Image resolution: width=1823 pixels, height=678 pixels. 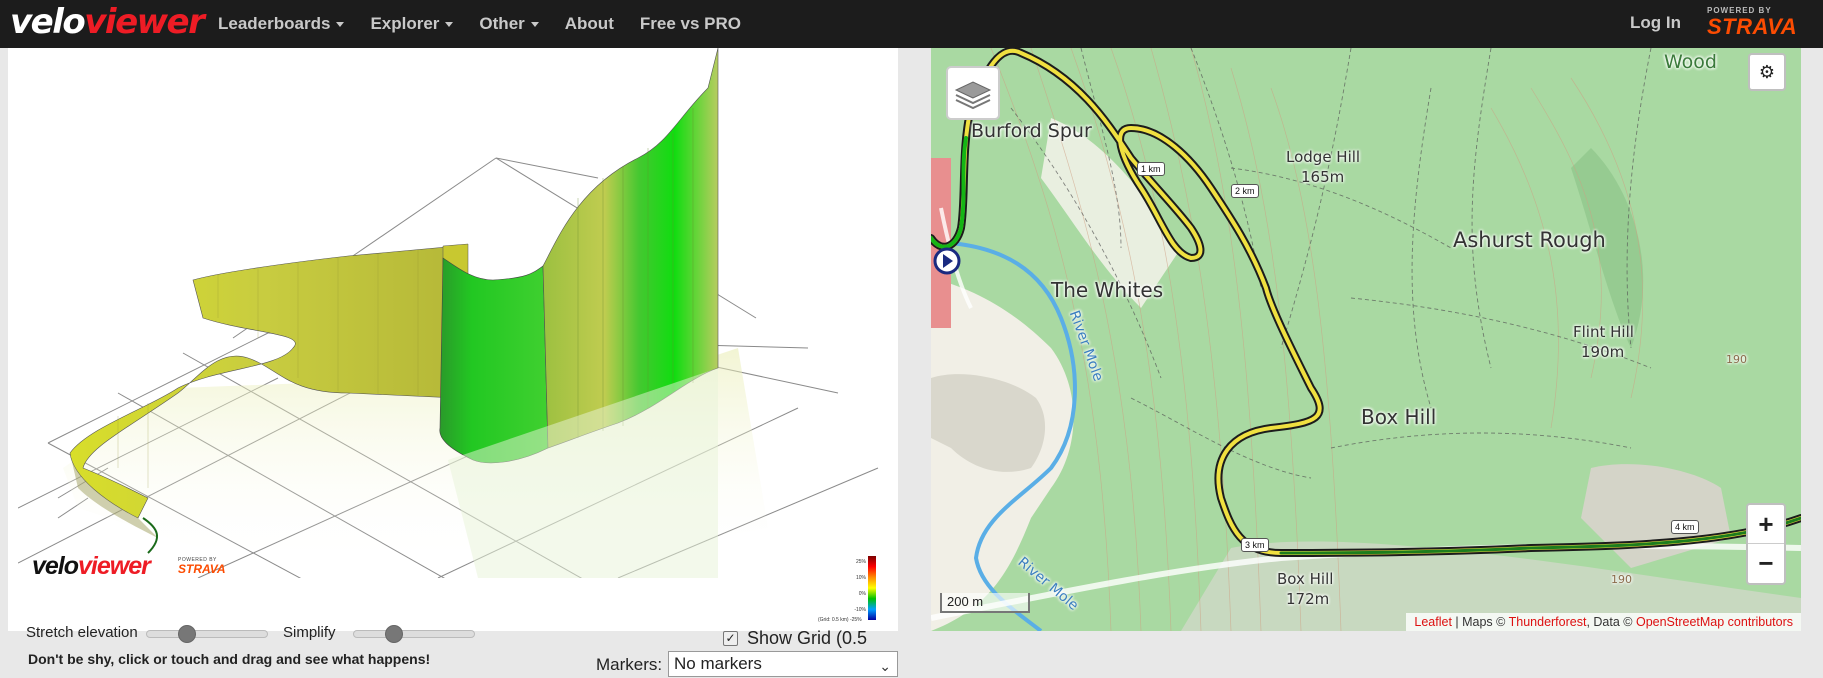 What do you see at coordinates (1714, 622) in the screenshot?
I see `osm-link: OpenStreetMap contributors` at bounding box center [1714, 622].